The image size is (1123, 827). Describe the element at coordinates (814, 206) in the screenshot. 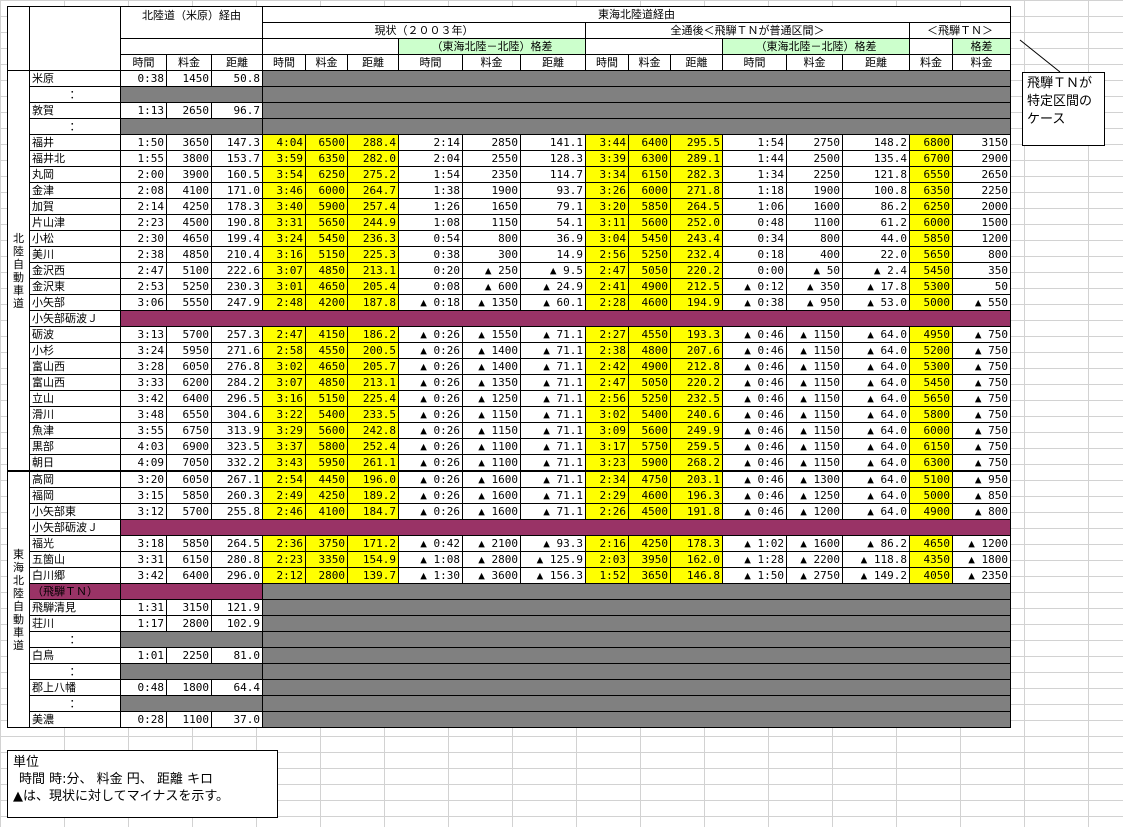

I see `full-diff-fare: 1600` at that location.